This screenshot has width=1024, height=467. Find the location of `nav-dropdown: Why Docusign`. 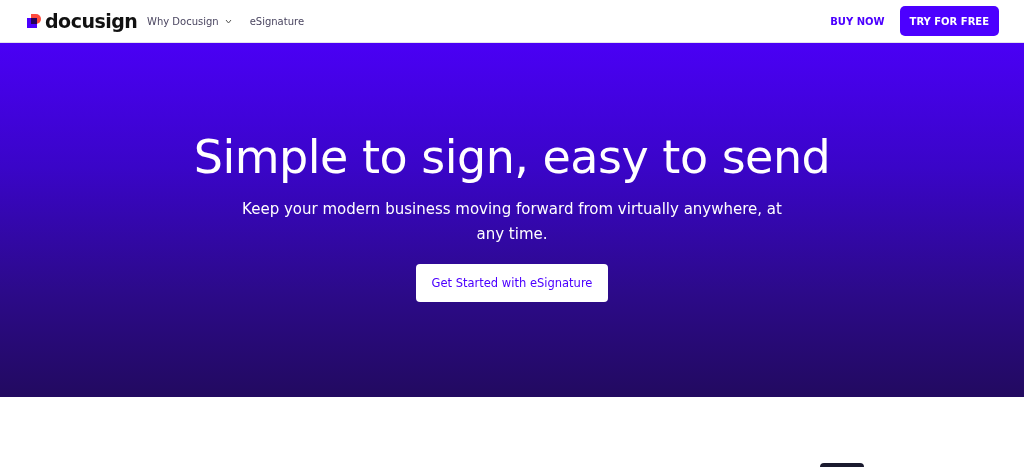

nav-dropdown: Why Docusign is located at coordinates (189, 21).